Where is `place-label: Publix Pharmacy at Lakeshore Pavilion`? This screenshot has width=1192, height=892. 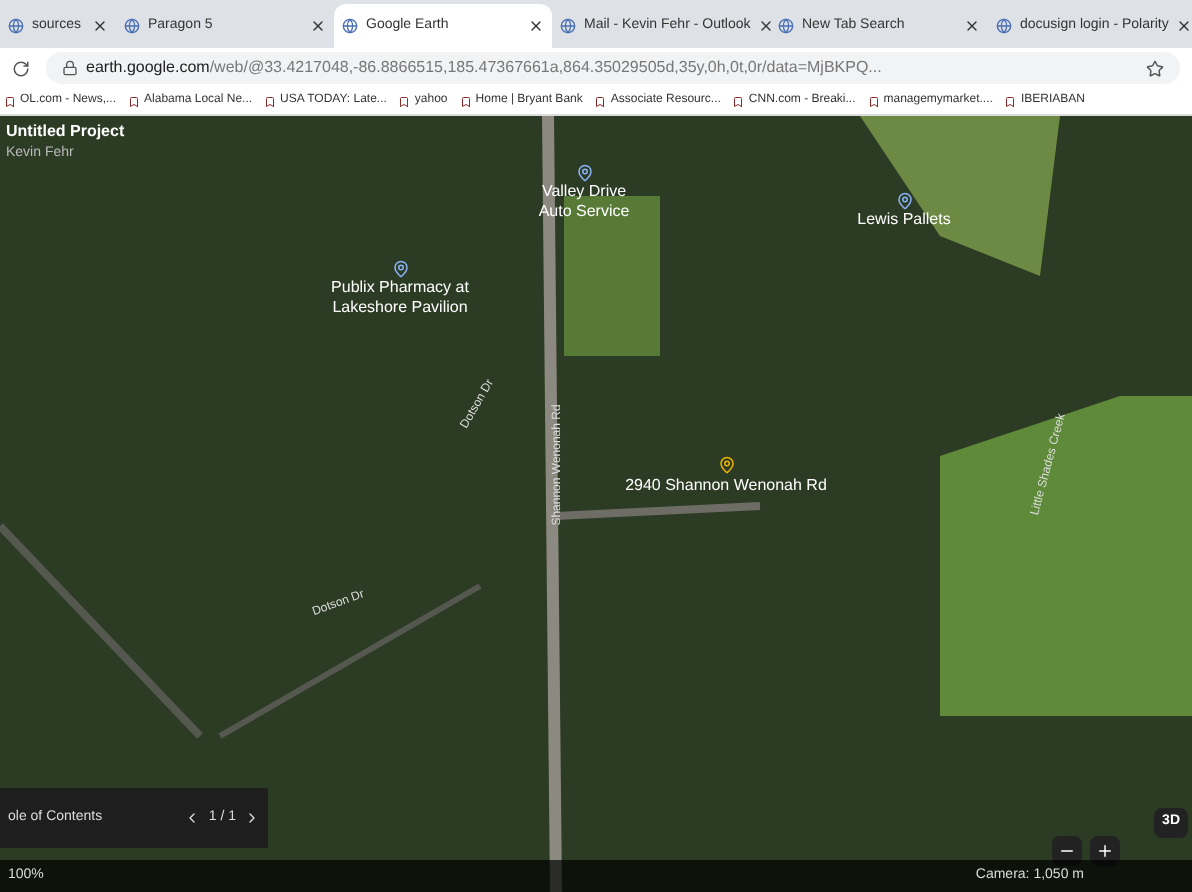
place-label: Publix Pharmacy at Lakeshore Pavilion is located at coordinates (400, 298).